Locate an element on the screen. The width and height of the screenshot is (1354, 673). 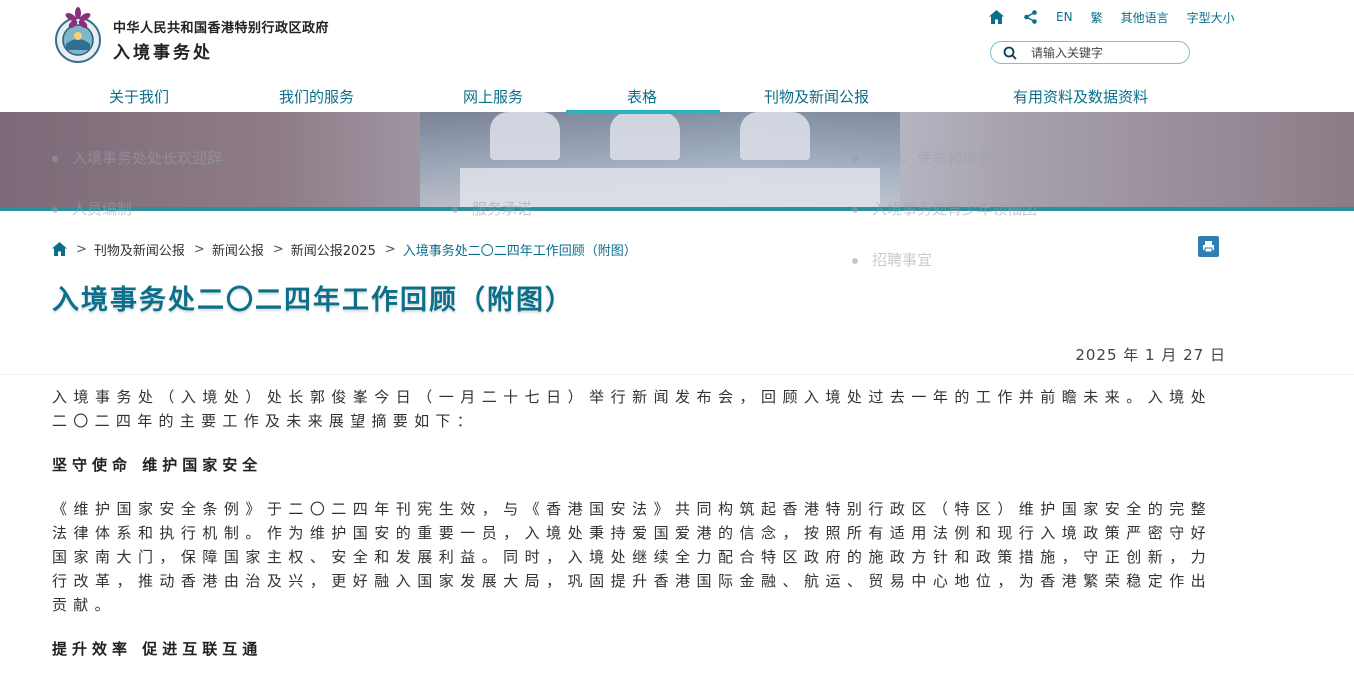
banner-bottom-strip is located at coordinates (677, 209).